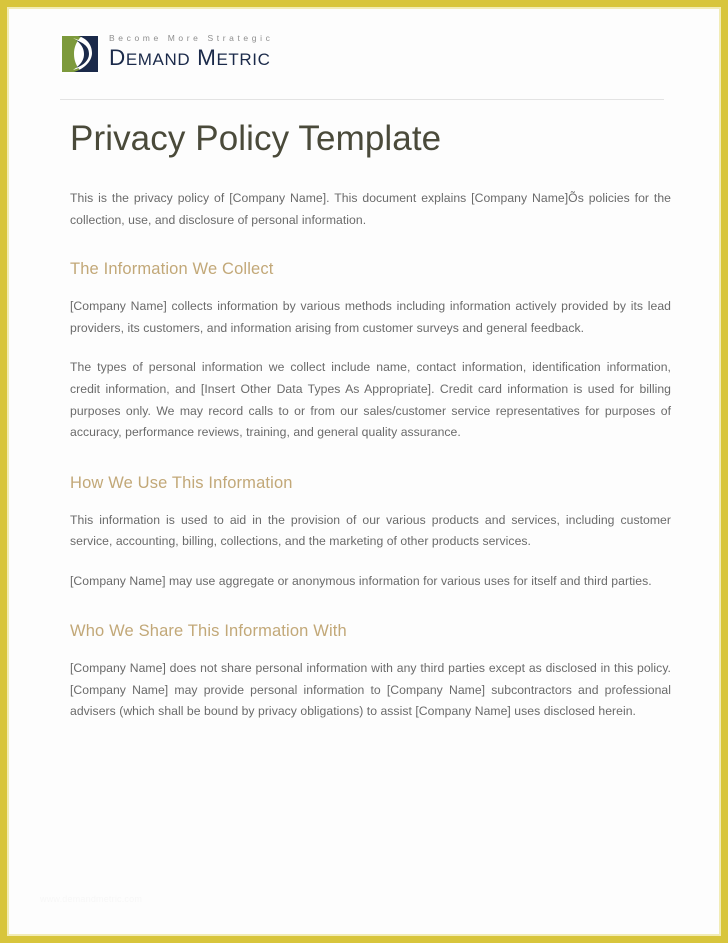 This screenshot has width=728, height=943. Describe the element at coordinates (256, 138) in the screenshot. I see `page-title: Privacy Policy Template` at that location.